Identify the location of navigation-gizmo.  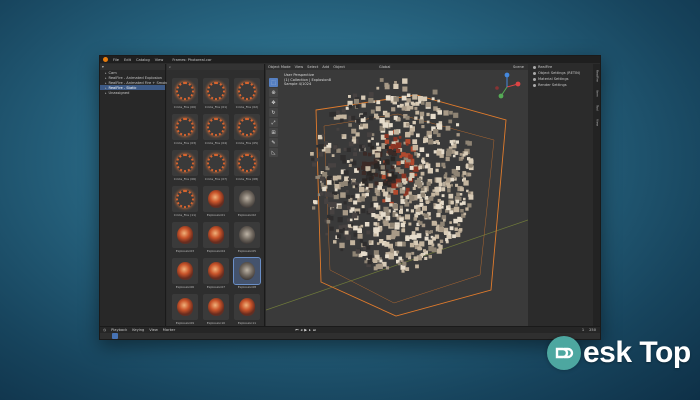
(507, 87).